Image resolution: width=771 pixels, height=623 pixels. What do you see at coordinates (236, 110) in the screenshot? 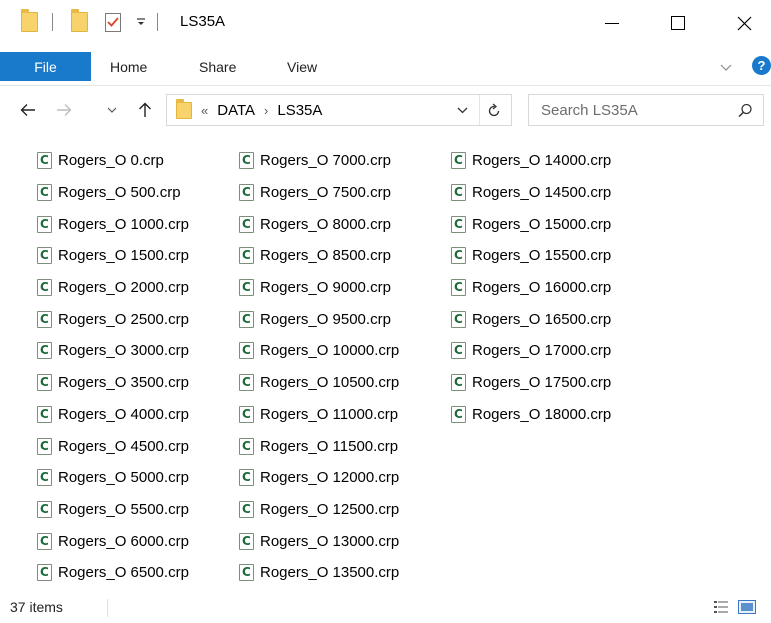
I see `breadcrumb-item-data: DATA` at bounding box center [236, 110].